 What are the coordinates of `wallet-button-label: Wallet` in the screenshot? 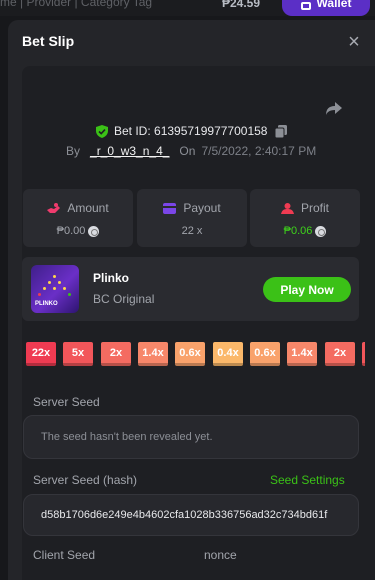 It's located at (334, 5).